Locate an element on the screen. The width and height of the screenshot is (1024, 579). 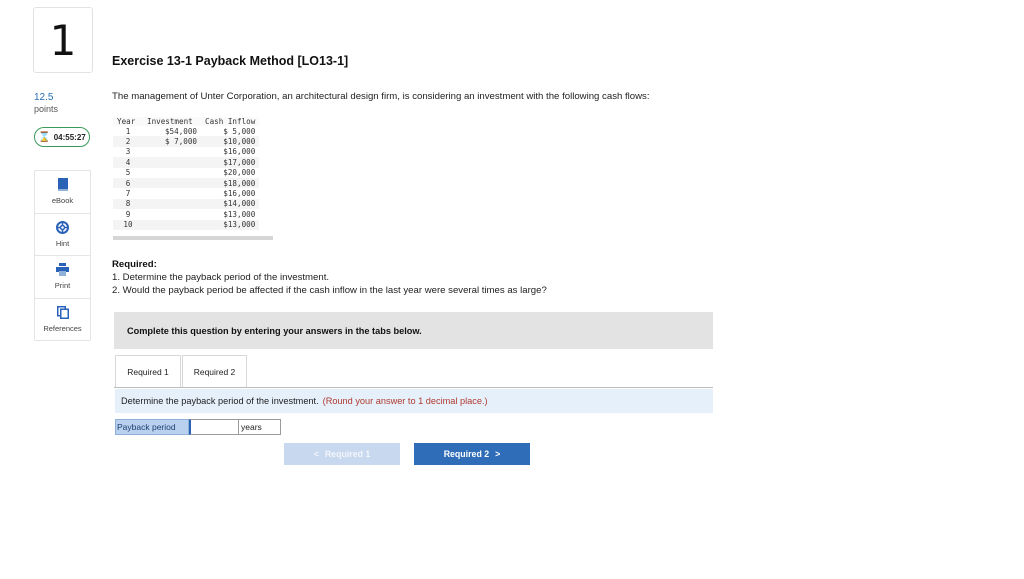
prev-required-button: < Required 1 is located at coordinates (342, 454).